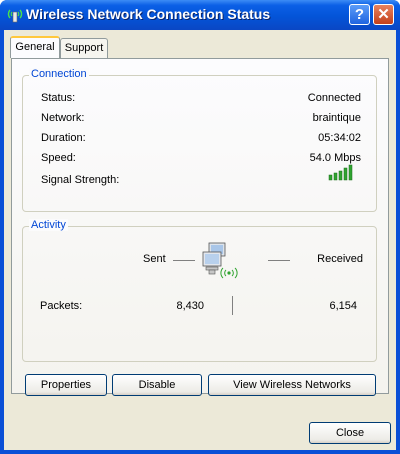 The height and width of the screenshot is (454, 400). What do you see at coordinates (334, 98) in the screenshot?
I see `status-value: Connected` at bounding box center [334, 98].